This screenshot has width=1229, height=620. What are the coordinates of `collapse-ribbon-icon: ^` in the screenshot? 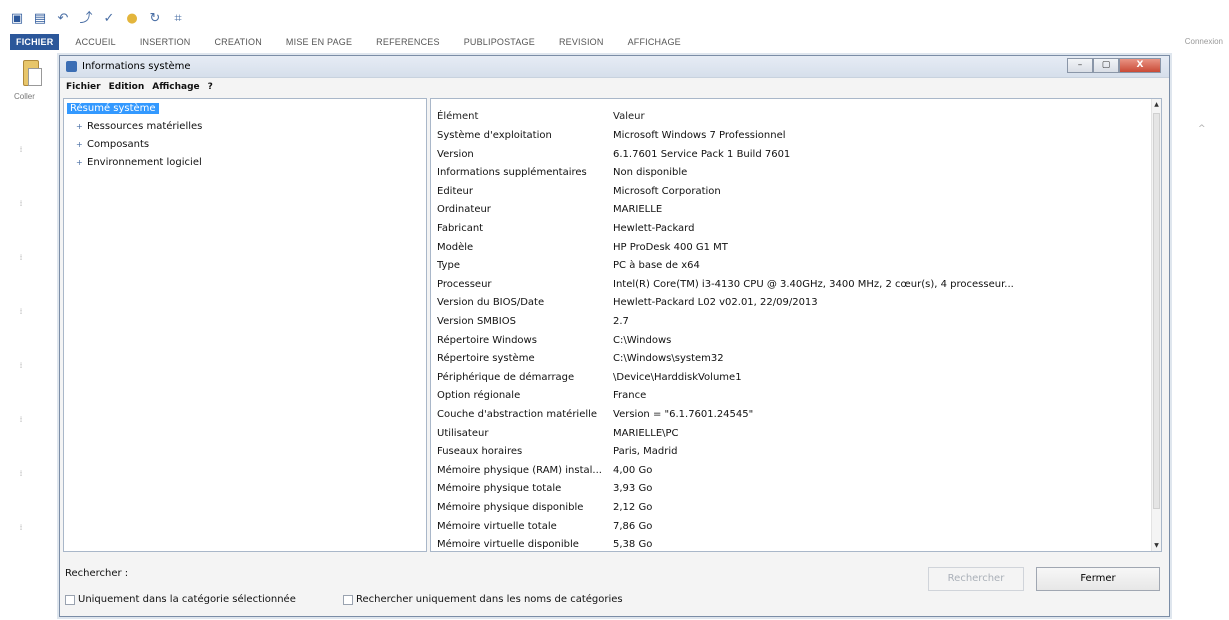 It's located at (1202, 129).